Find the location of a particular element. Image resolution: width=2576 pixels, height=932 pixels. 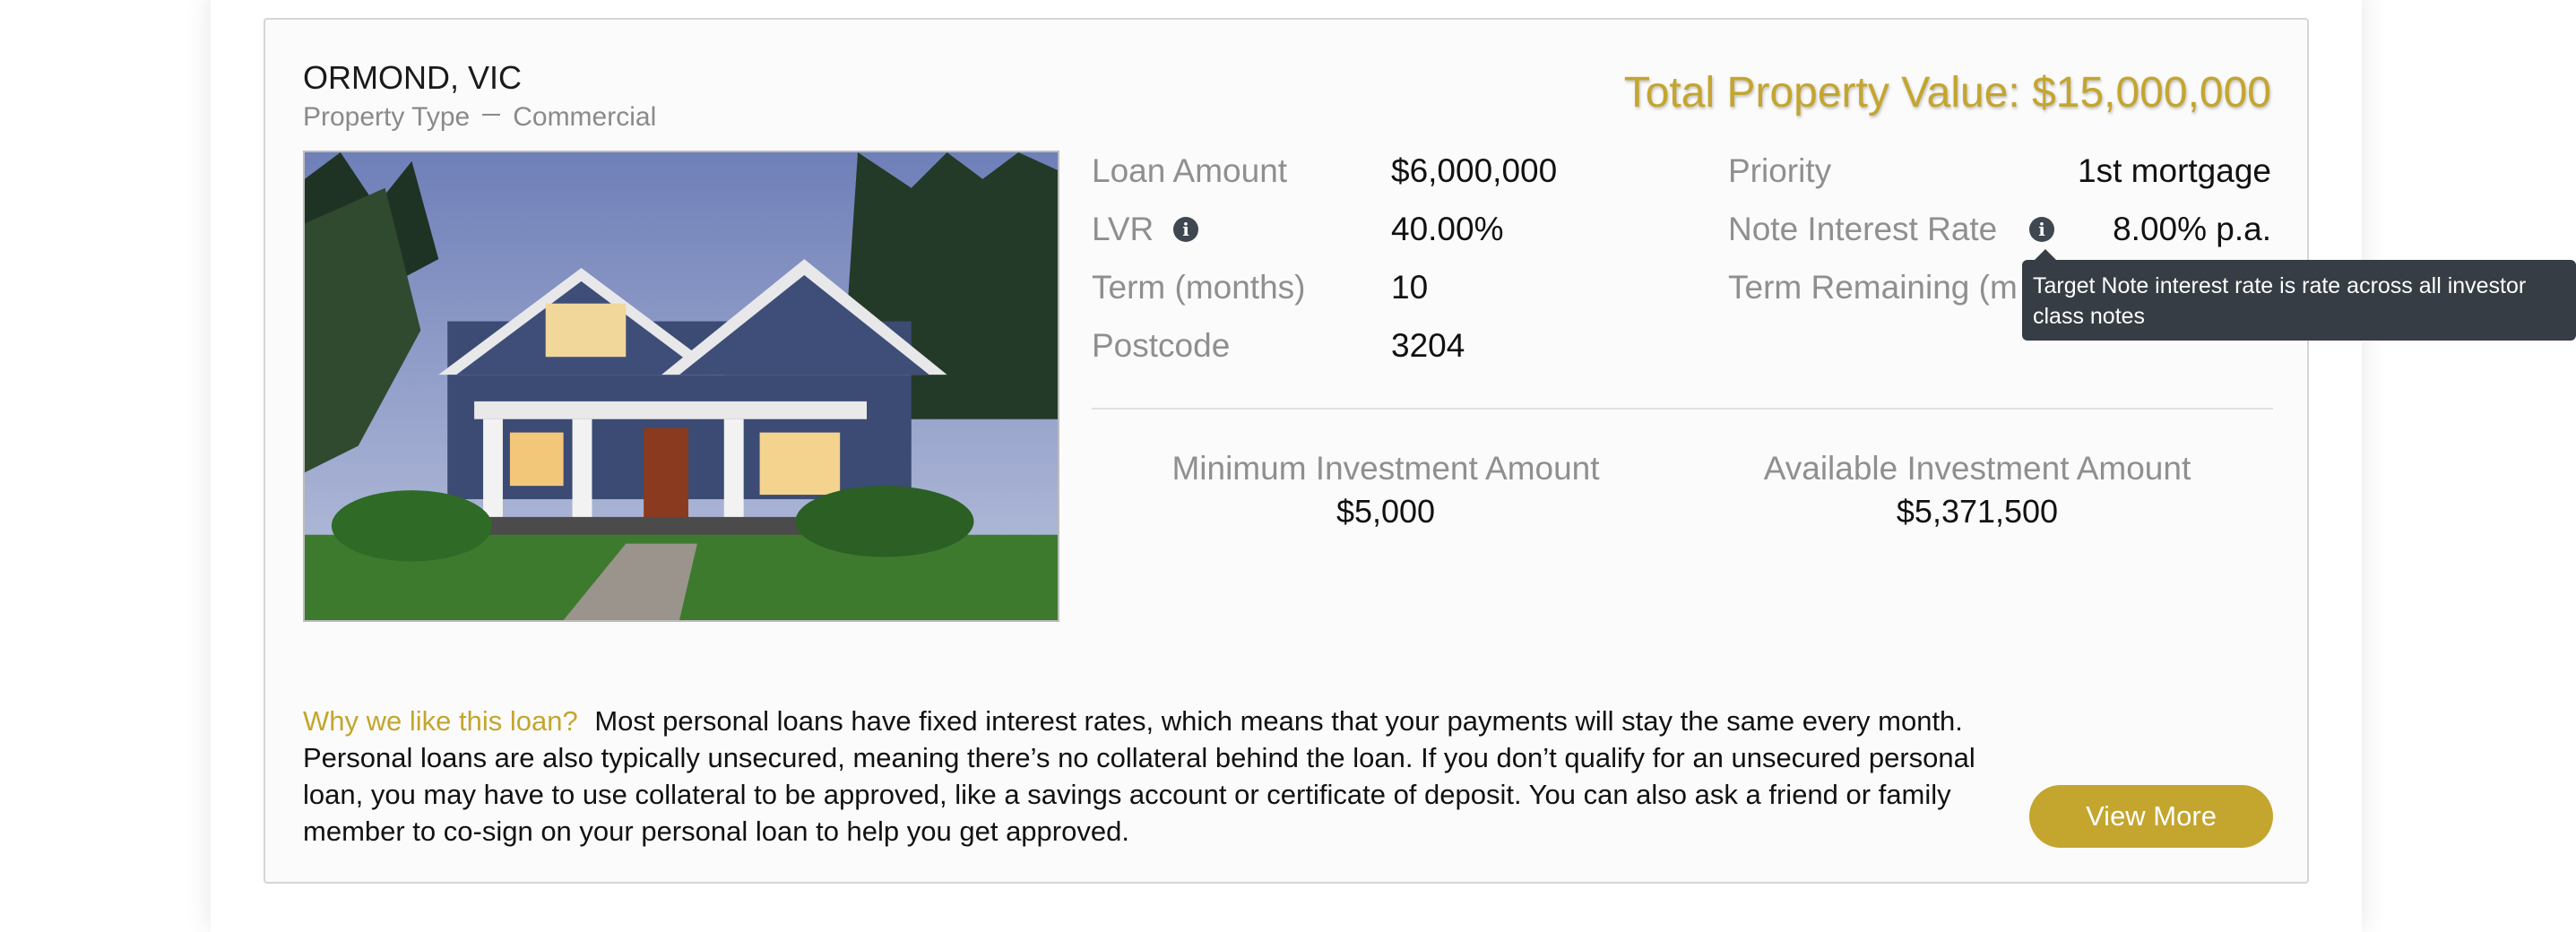

term-months-value: 10 is located at coordinates (1410, 287).